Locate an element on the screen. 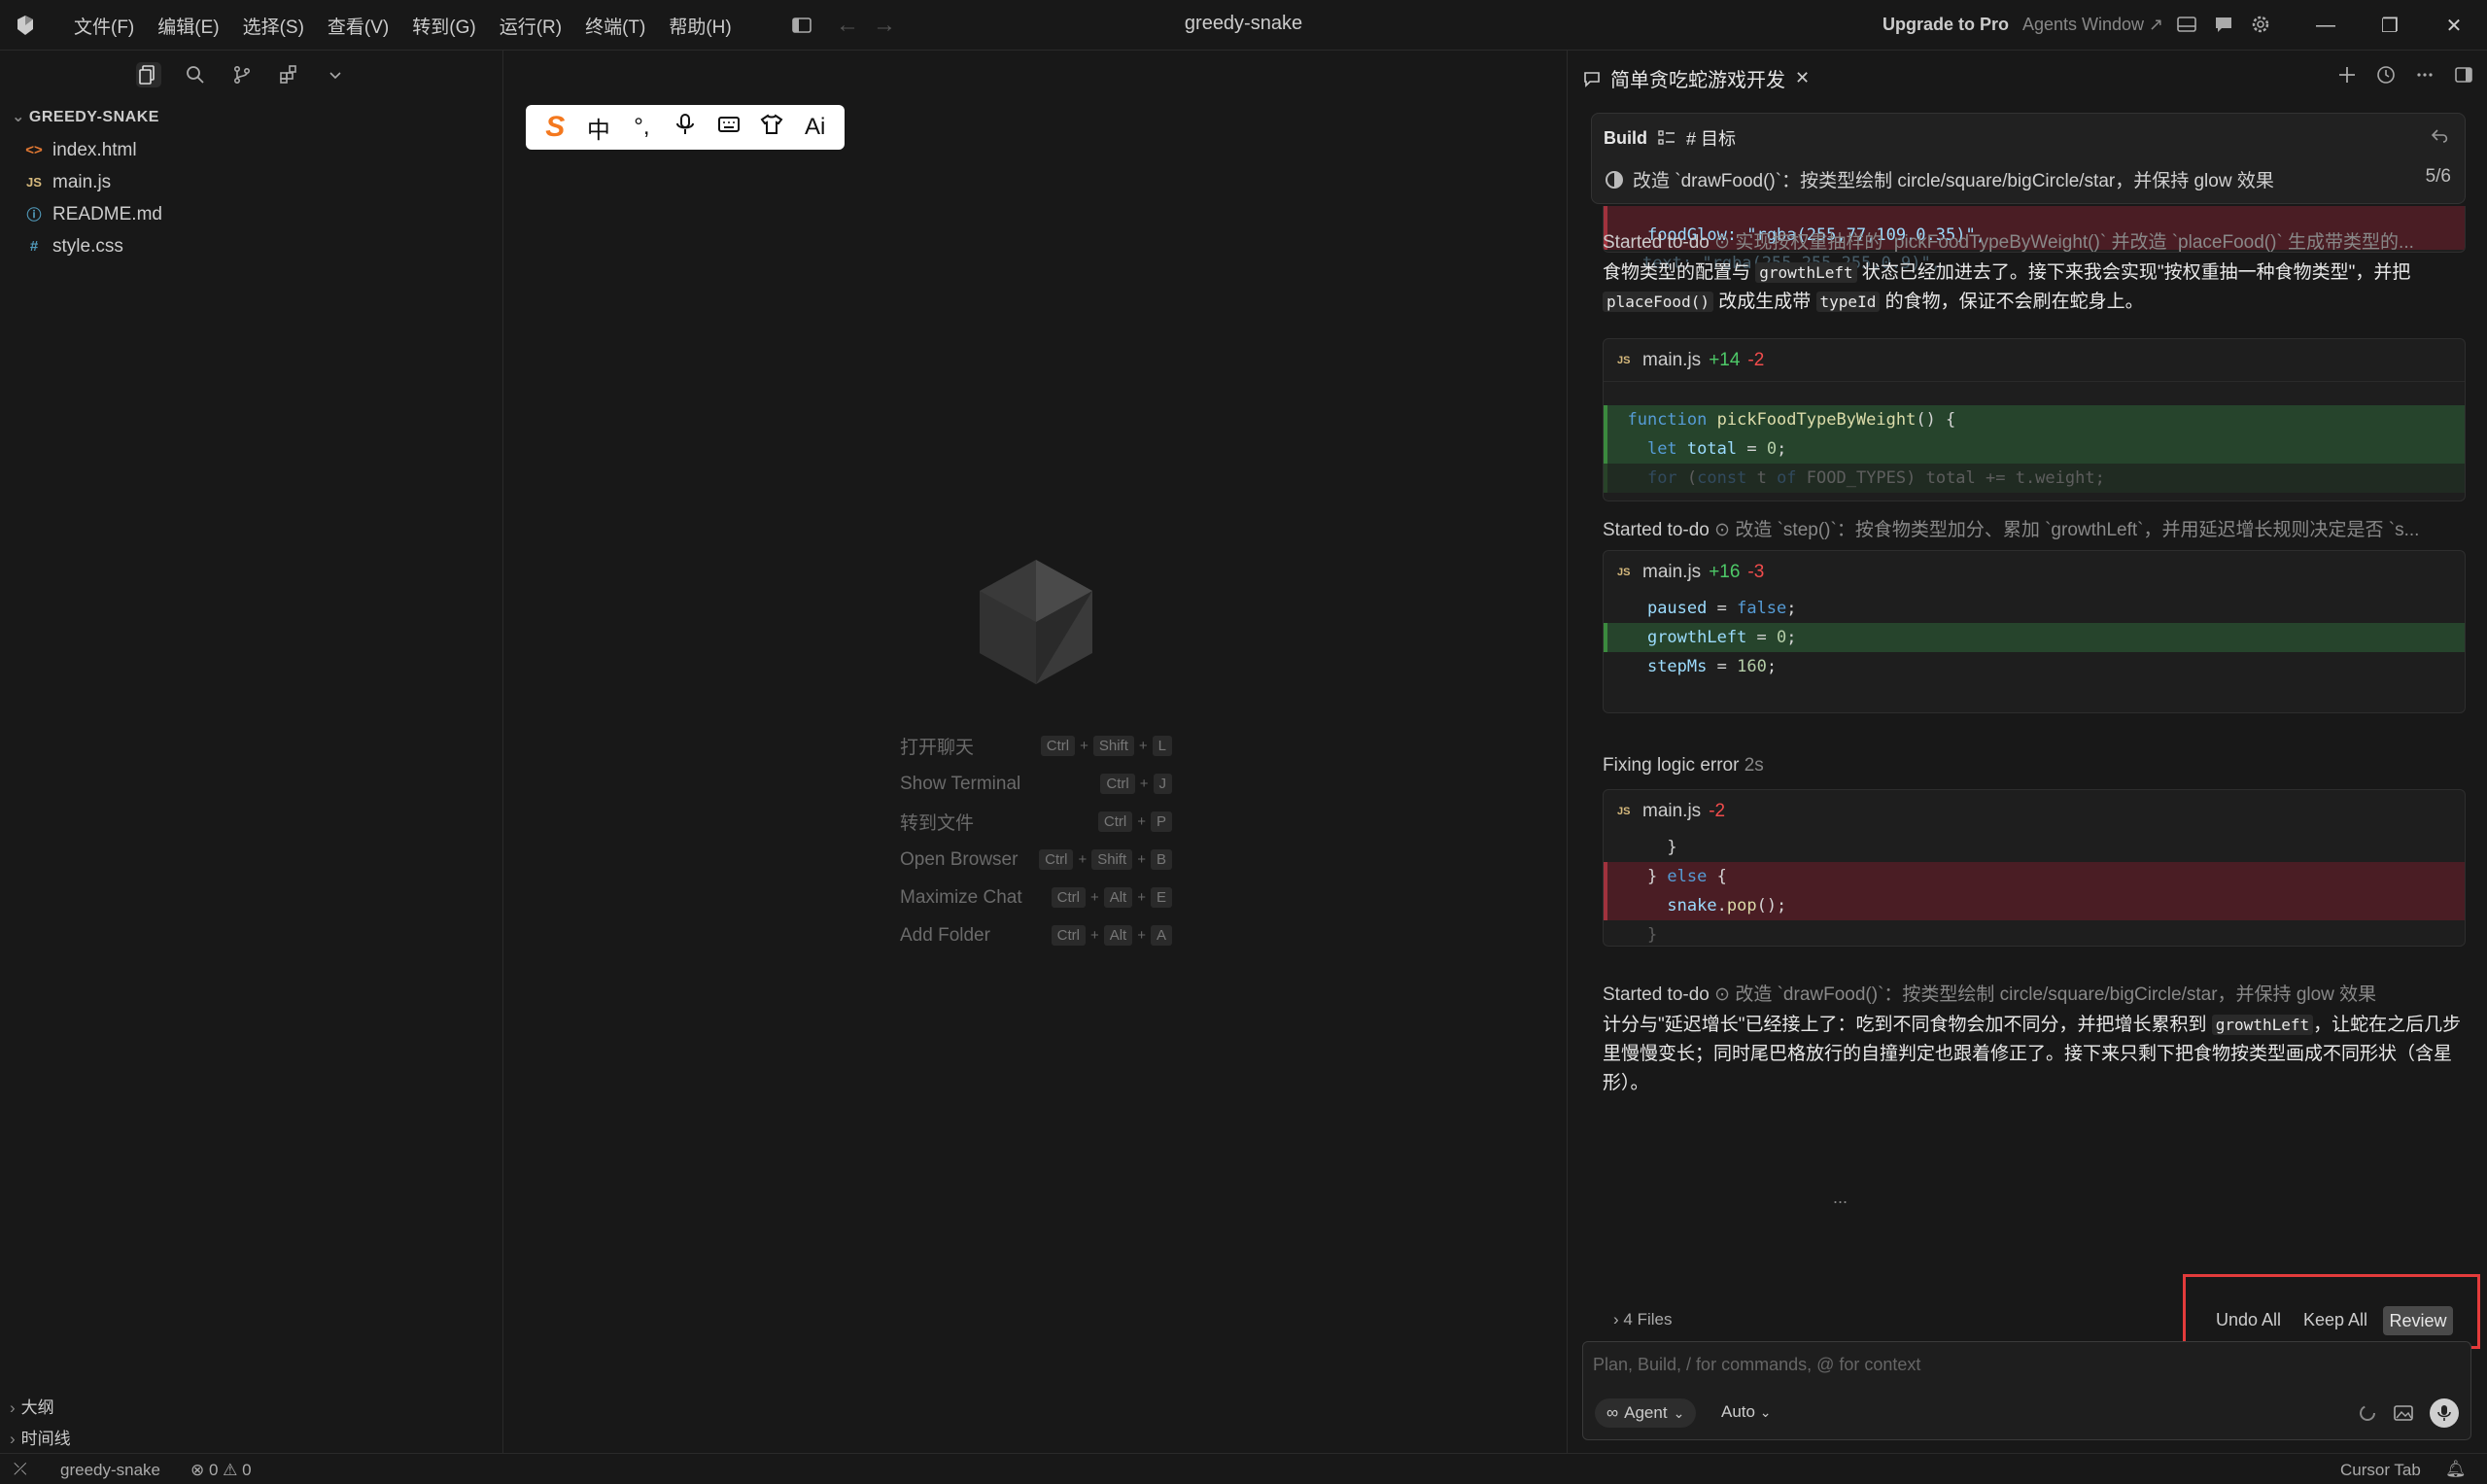  sogou-logo-icon: S is located at coordinates (554, 127).